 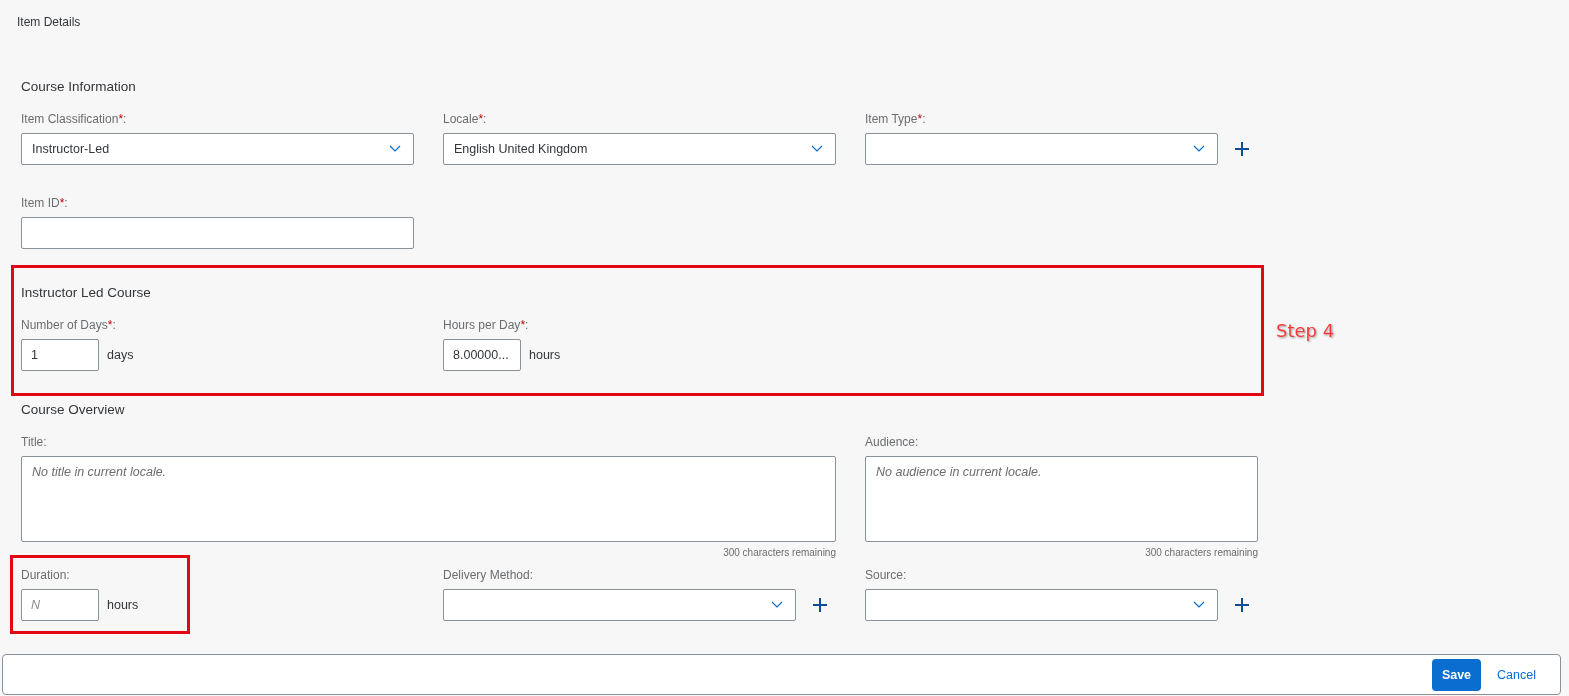 What do you see at coordinates (73, 409) in the screenshot?
I see `section-heading: Course Overview` at bounding box center [73, 409].